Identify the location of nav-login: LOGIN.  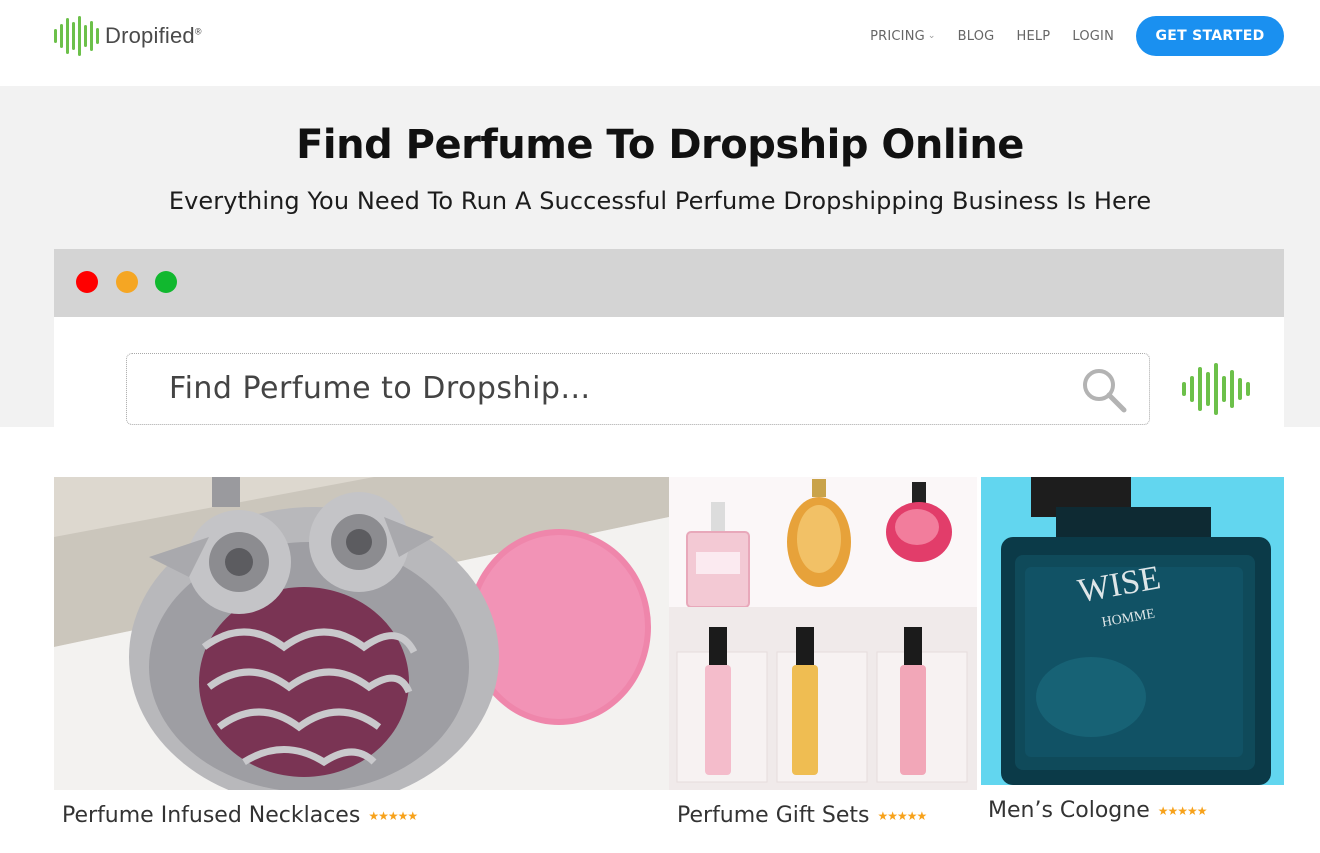
(1093, 36).